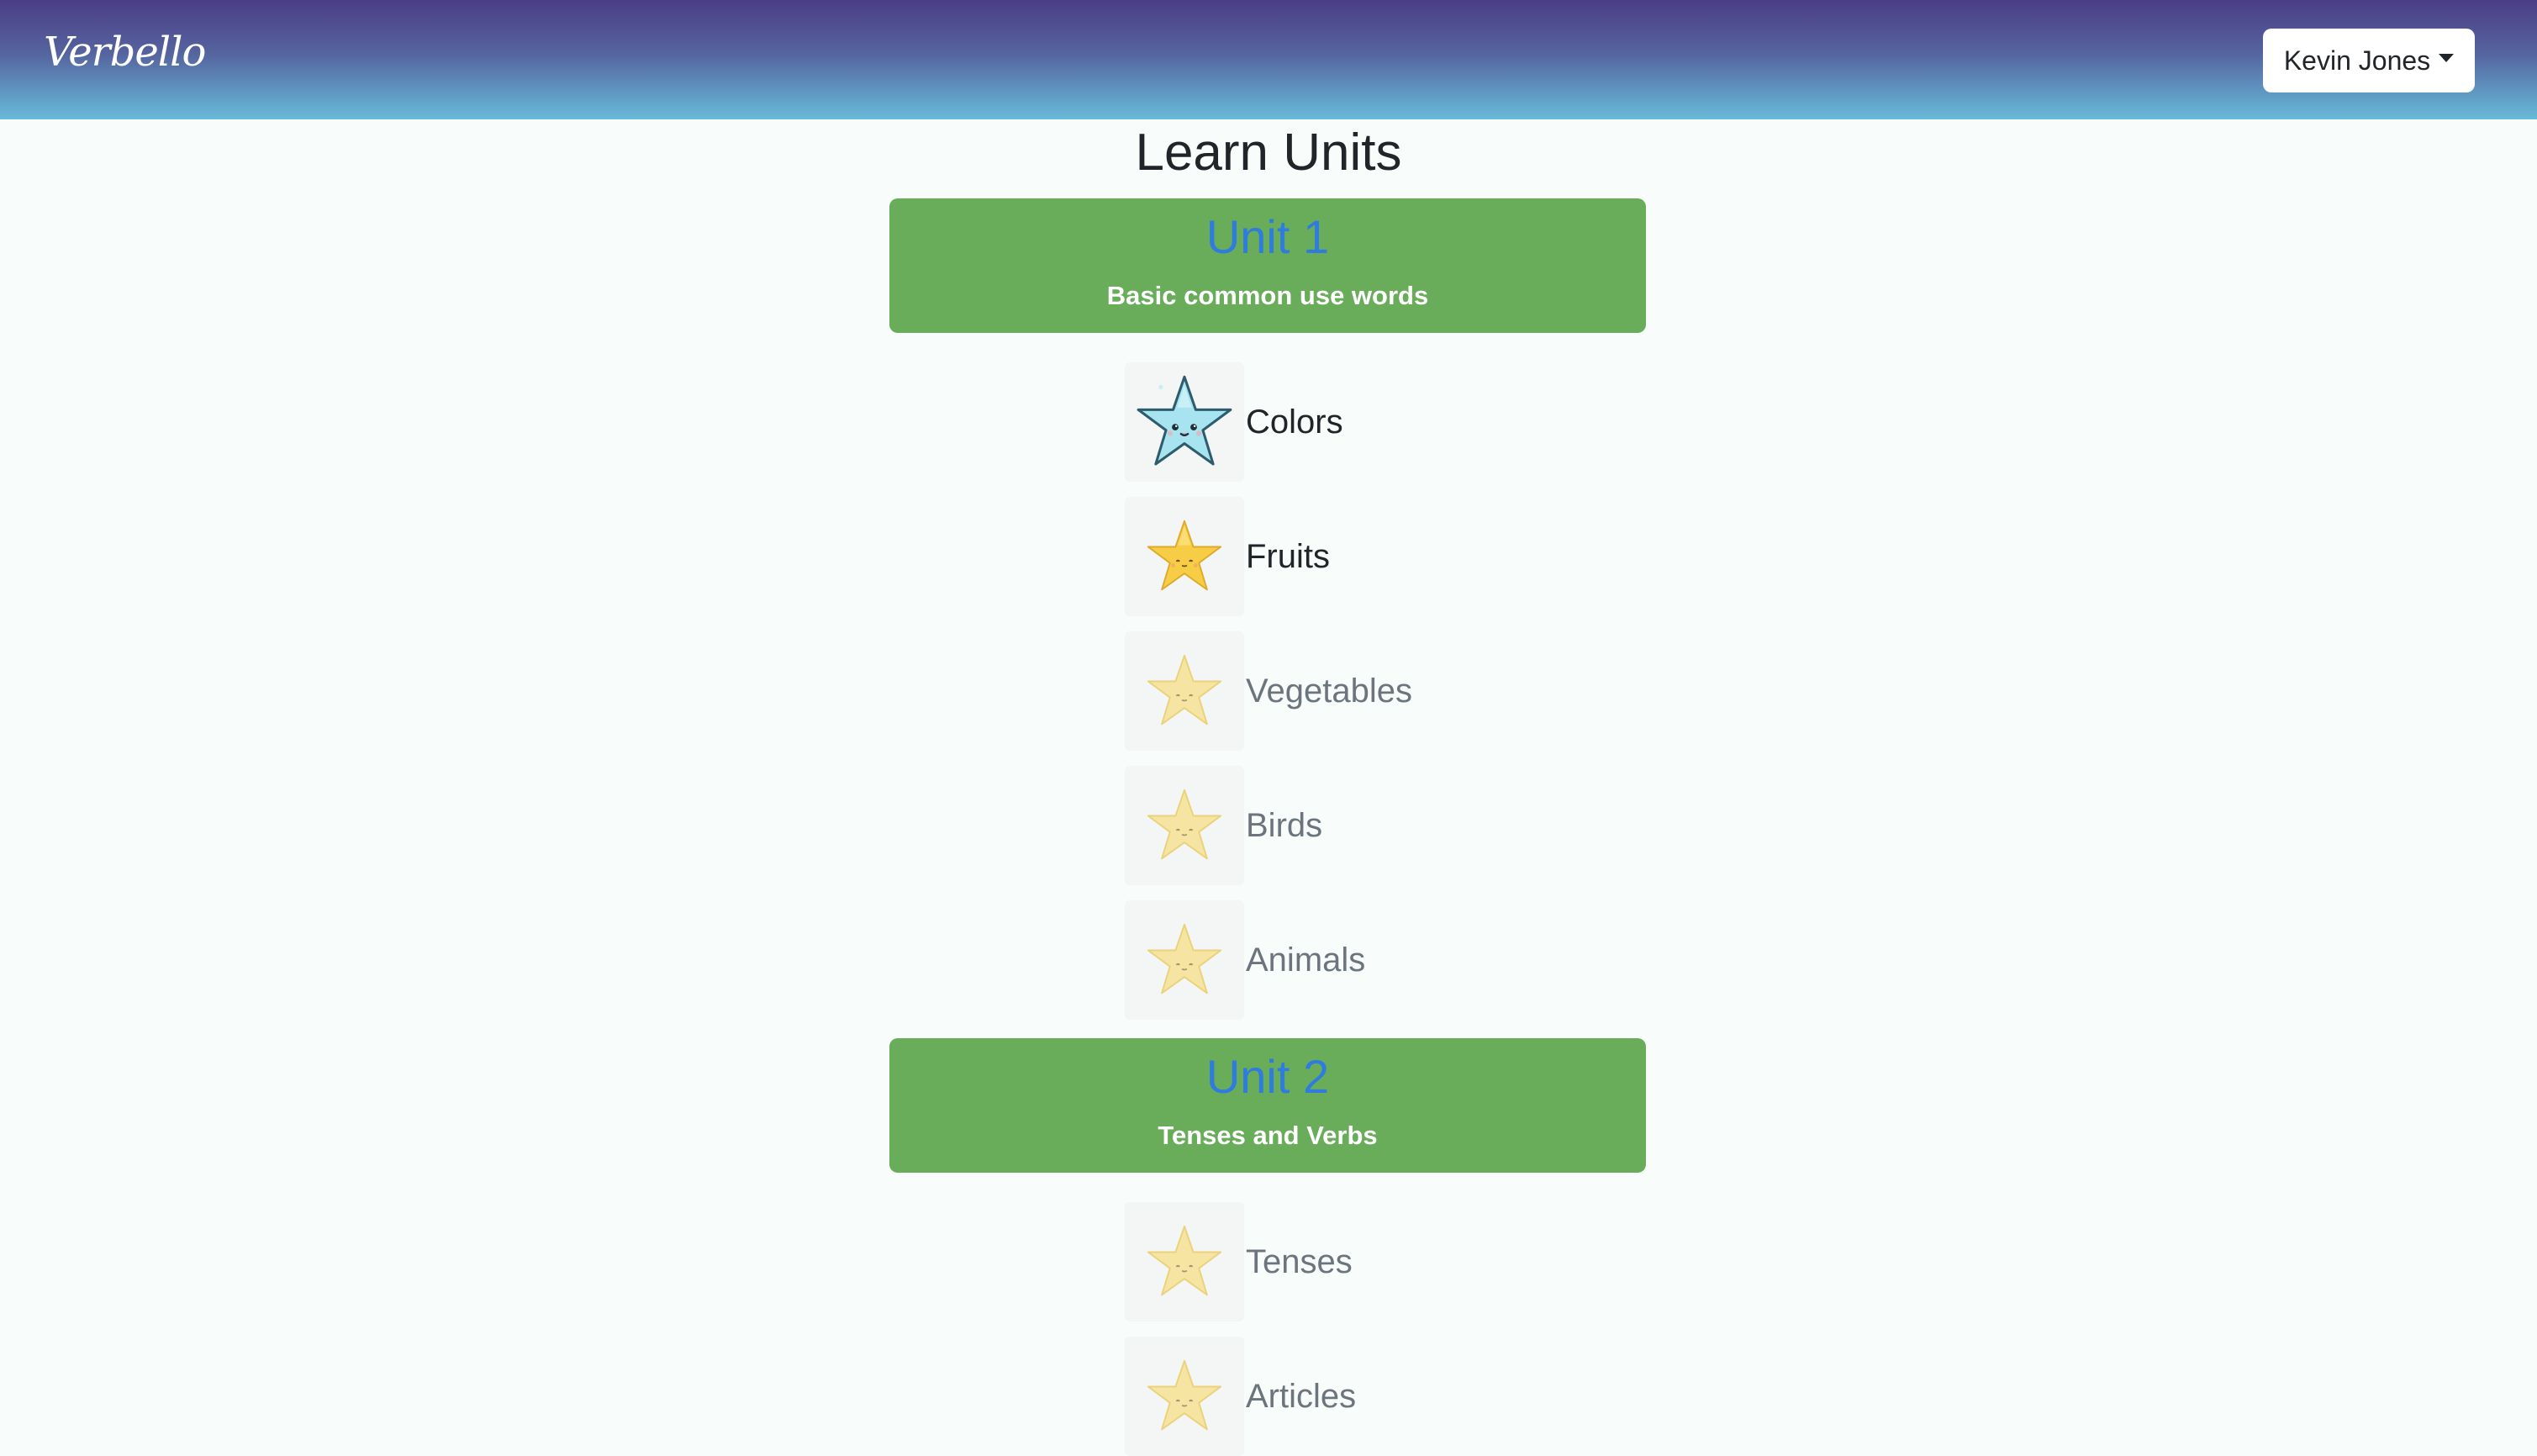 The image size is (2537, 1456). Describe the element at coordinates (1299, 1261) in the screenshot. I see `lesson-label: Tenses` at that location.